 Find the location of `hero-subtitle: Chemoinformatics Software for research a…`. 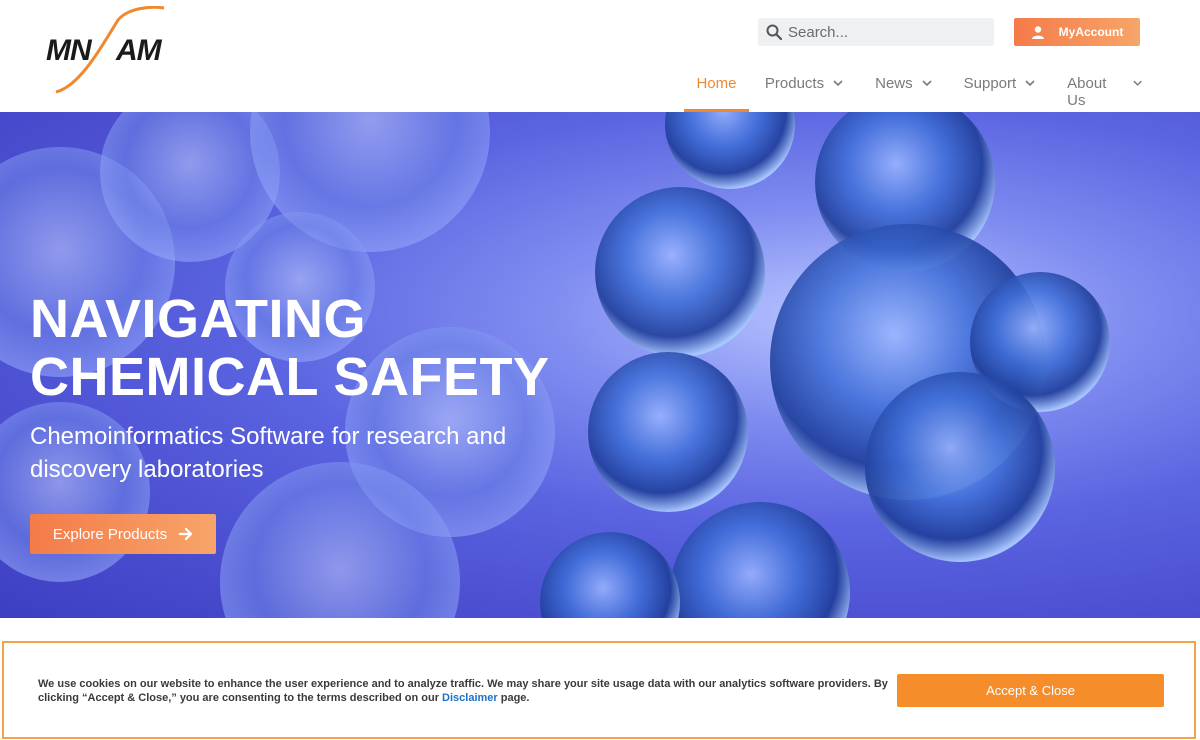

hero-subtitle: Chemoinformatics Software for research a… is located at coordinates (268, 453).